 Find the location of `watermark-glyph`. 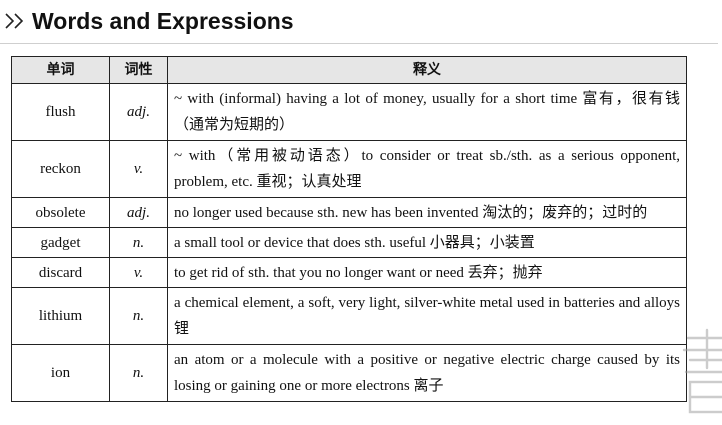

watermark-glyph is located at coordinates (700, 374).